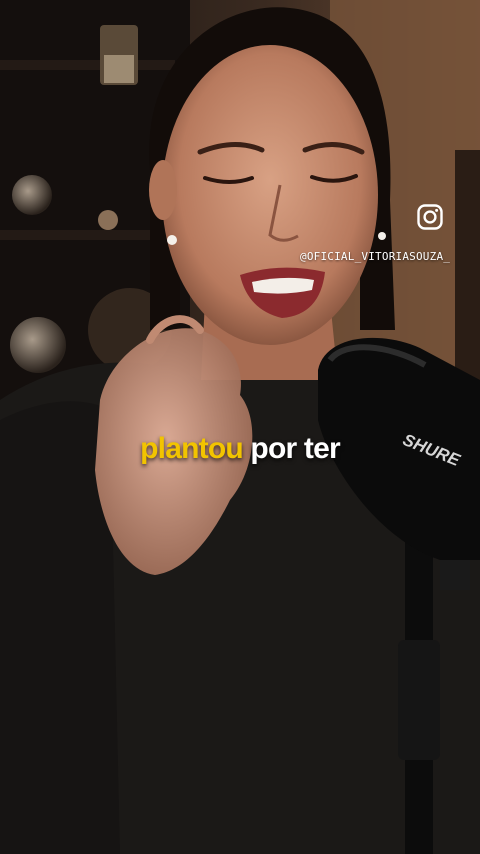 This screenshot has height=854, width=480. I want to click on caption-highlight-word: plantou, so click(192, 448).